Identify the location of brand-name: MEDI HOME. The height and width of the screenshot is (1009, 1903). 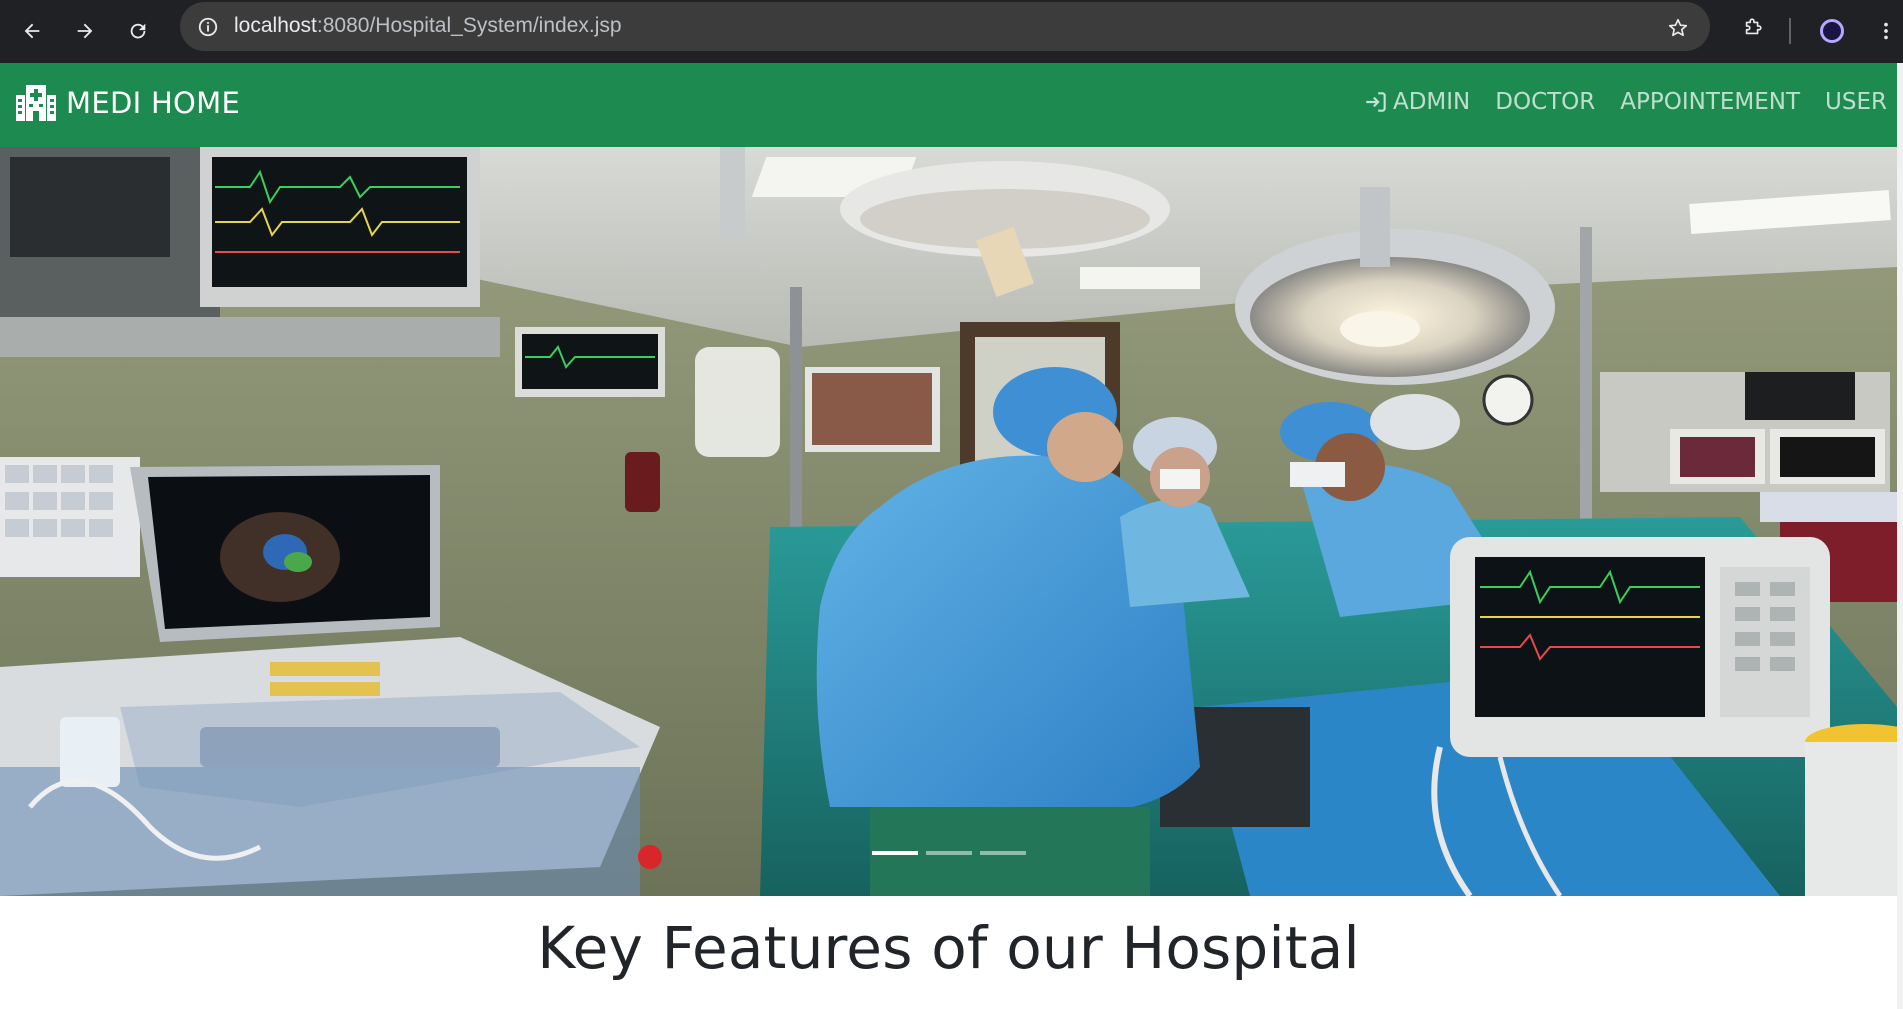
(153, 103).